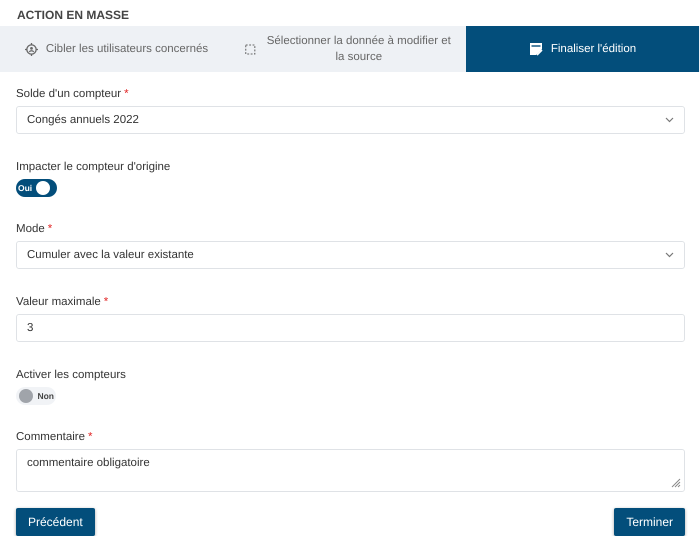 The height and width of the screenshot is (536, 700). Describe the element at coordinates (649, 522) in the screenshot. I see `finish-button: Terminer` at that location.